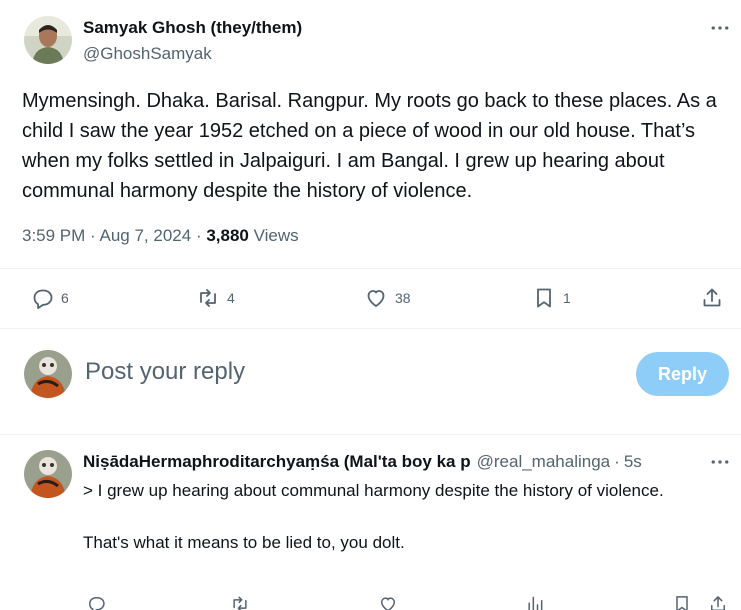 This screenshot has width=741, height=610. I want to click on author-name: Samyak Ghosh (they/them), so click(192, 28).